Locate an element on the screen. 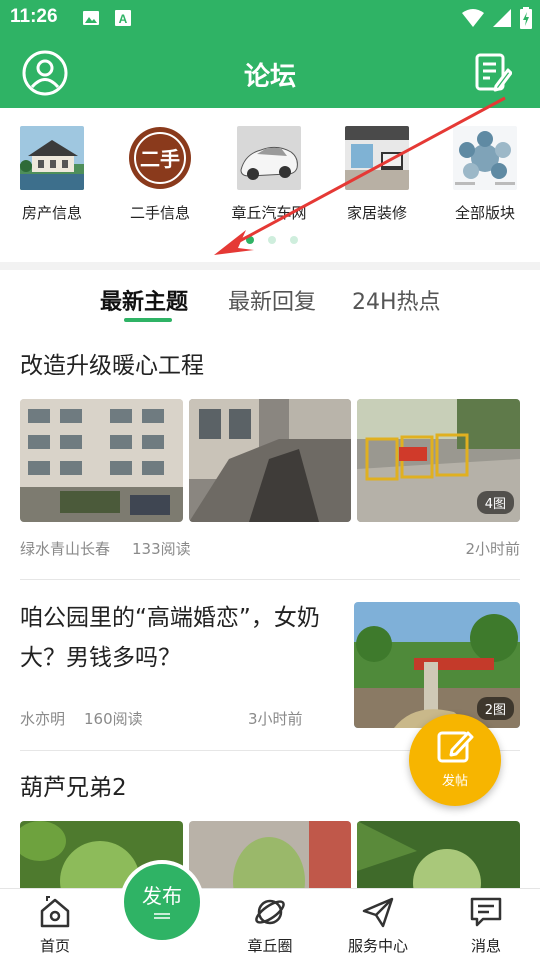 The height and width of the screenshot is (960, 540). nav-zhangqiu-circle: 章丘圈 is located at coordinates (270, 925).